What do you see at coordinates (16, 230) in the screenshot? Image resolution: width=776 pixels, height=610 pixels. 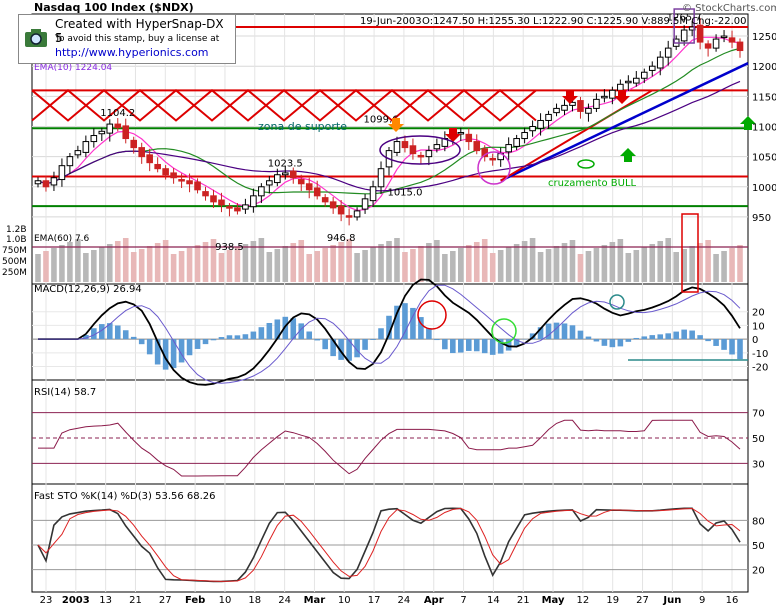 I see `volume-tick-label: 1.2B` at bounding box center [16, 230].